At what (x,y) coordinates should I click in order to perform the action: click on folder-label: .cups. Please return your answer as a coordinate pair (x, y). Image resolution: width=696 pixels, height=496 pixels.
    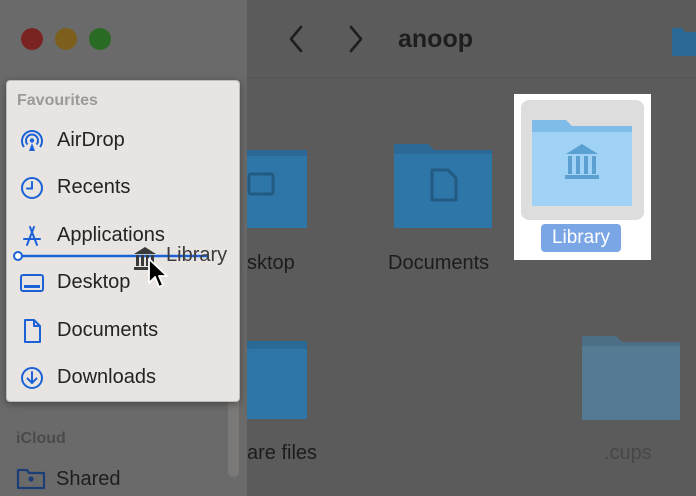
    Looking at the image, I should click on (628, 453).